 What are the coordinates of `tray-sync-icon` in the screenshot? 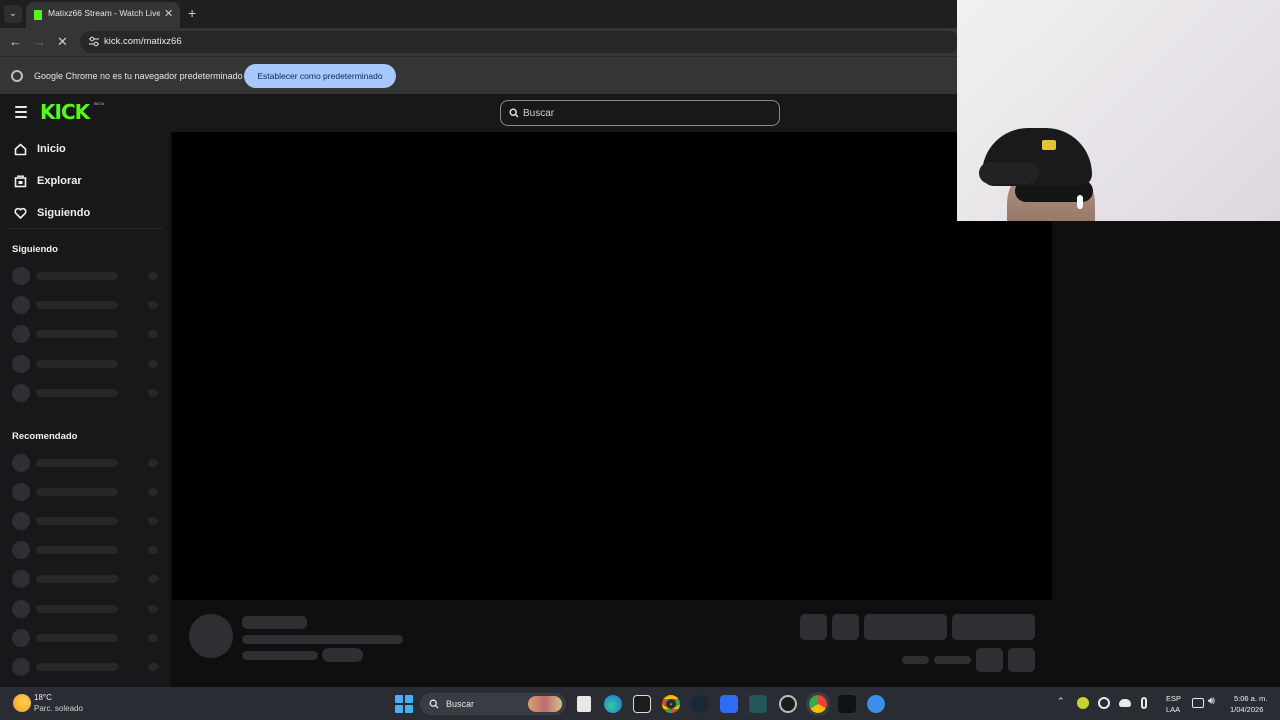 It's located at (1104, 703).